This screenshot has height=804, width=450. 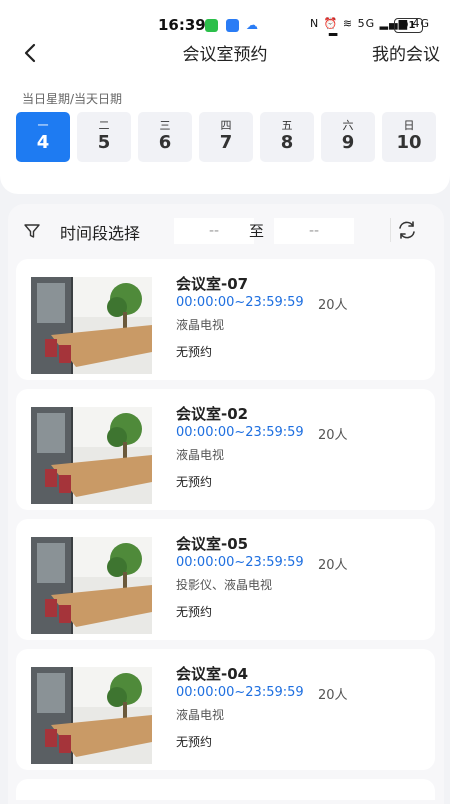 What do you see at coordinates (104, 142) in the screenshot?
I see `day-date: 5` at bounding box center [104, 142].